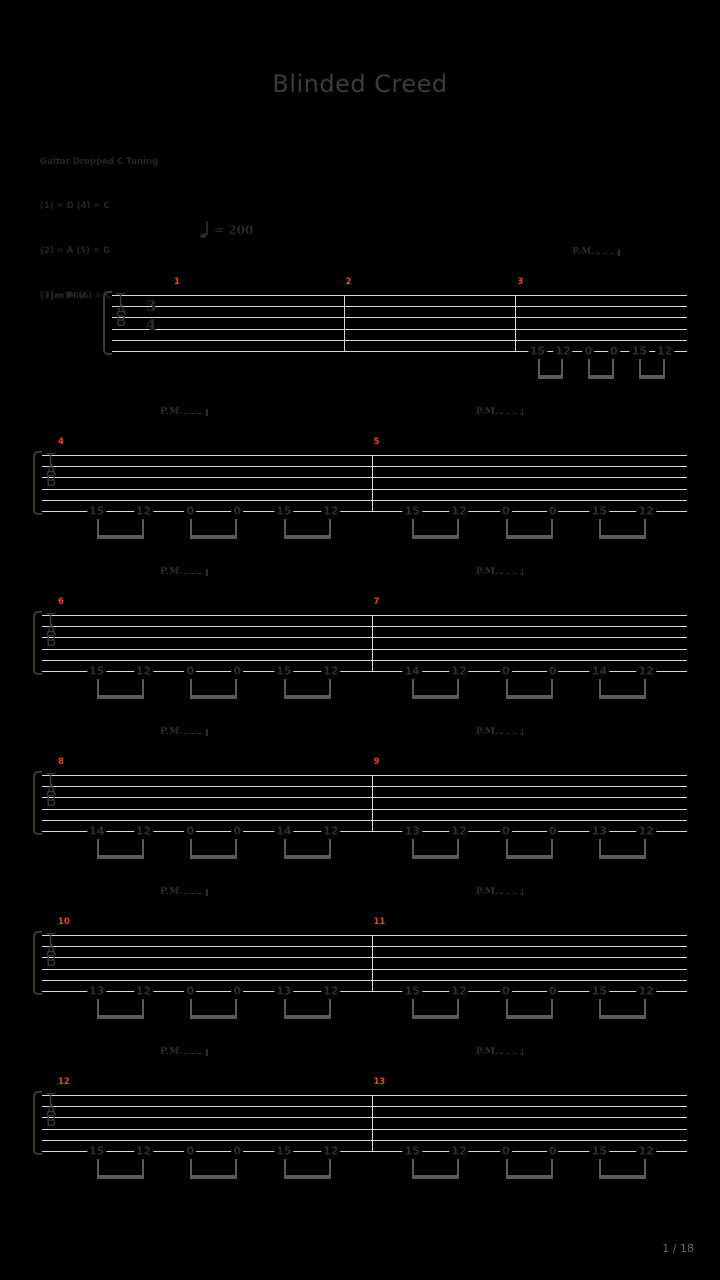  I want to click on staff-system: T A B 4 15 12 0 0 15 12 P.M. 5 15 12 0 0 15 12 P.M., so click(360, 489).